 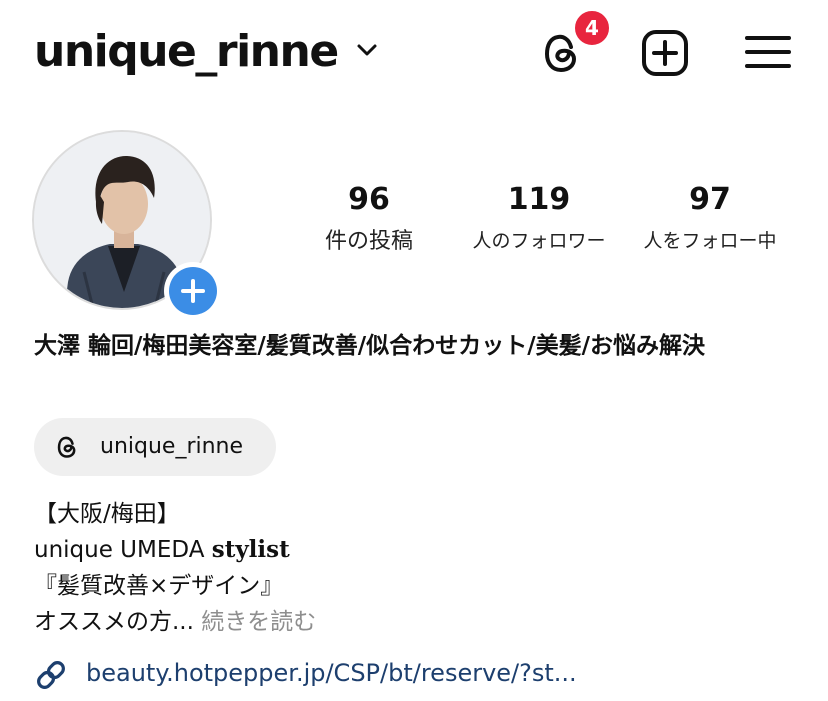 I want to click on following-count: 97 人をフォロー中, so click(x=710, y=217).